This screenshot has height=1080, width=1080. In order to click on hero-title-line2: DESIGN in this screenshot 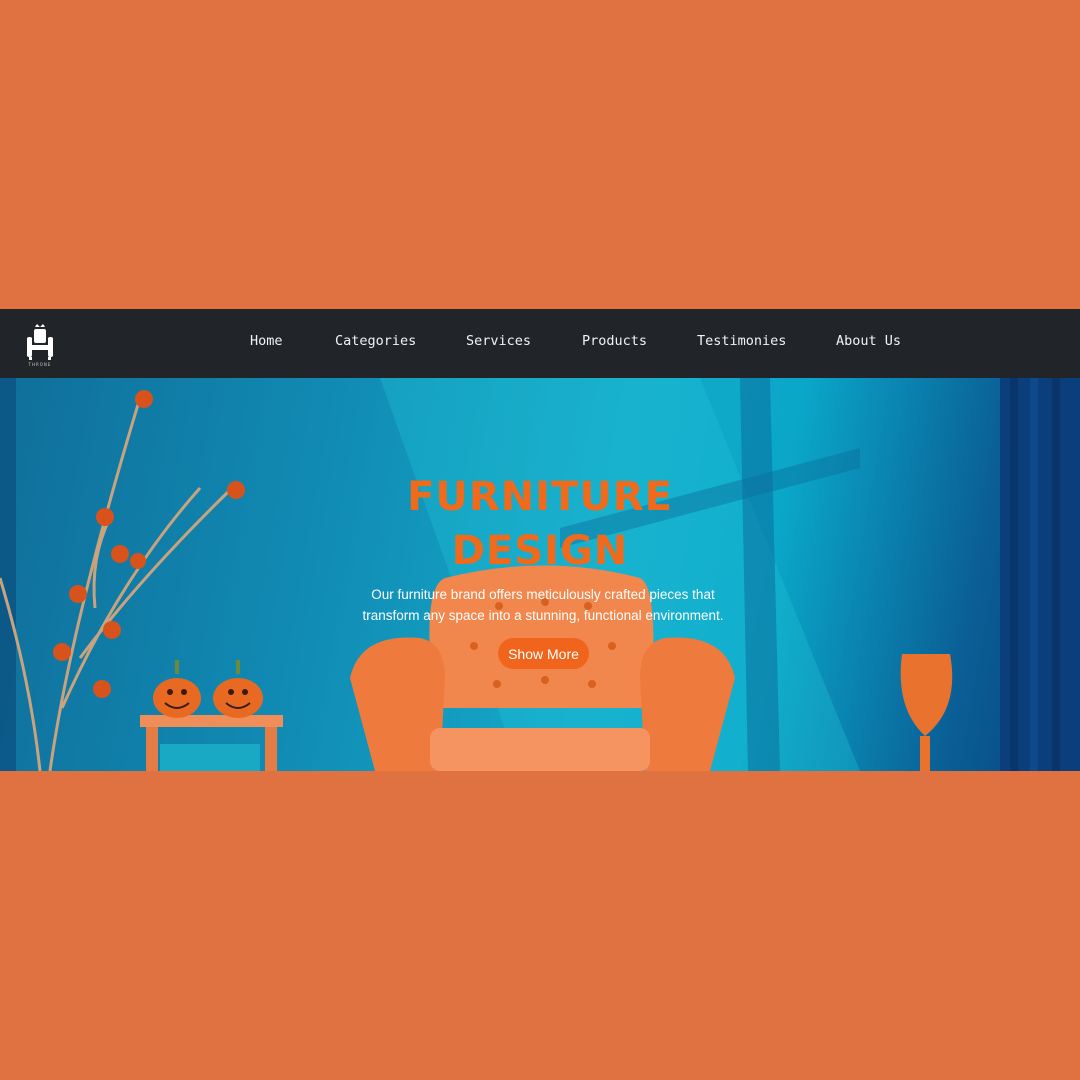, I will do `click(540, 551)`.